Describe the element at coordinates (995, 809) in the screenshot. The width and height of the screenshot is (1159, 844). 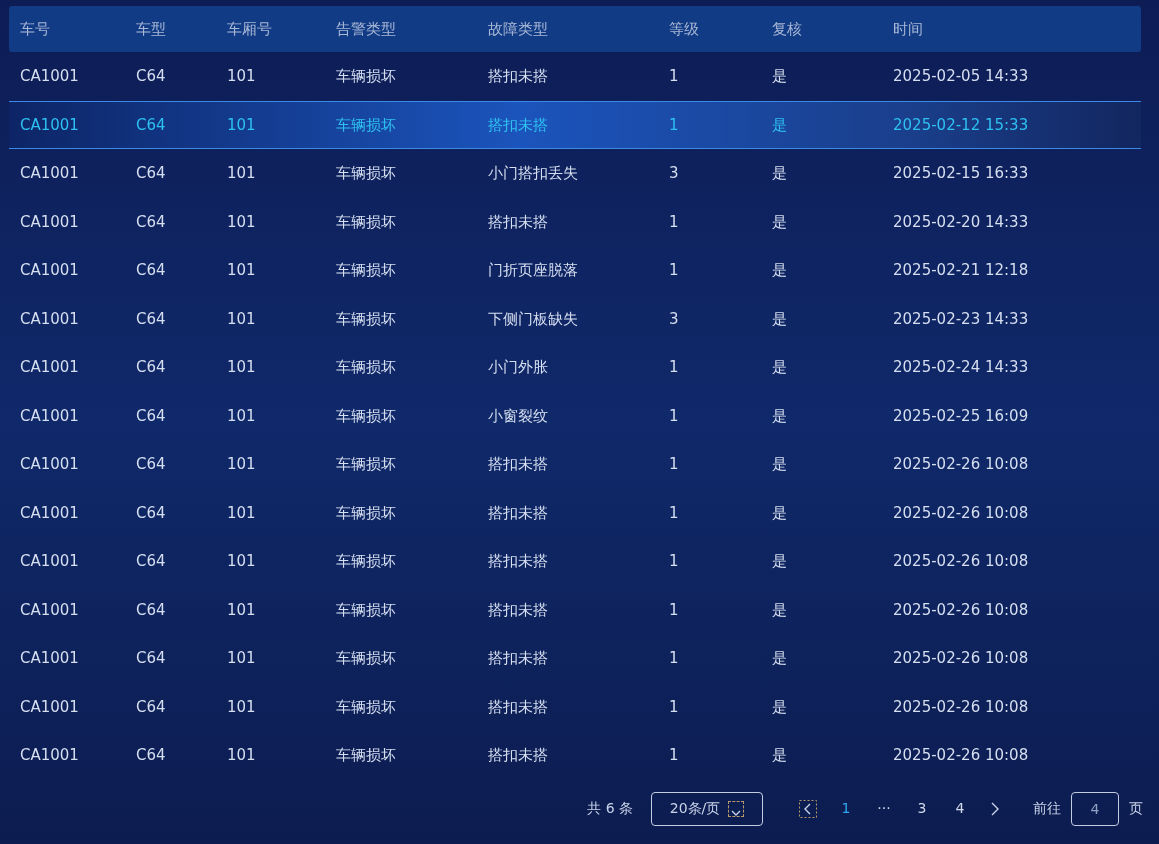
I see `chevron-right-icon` at that location.